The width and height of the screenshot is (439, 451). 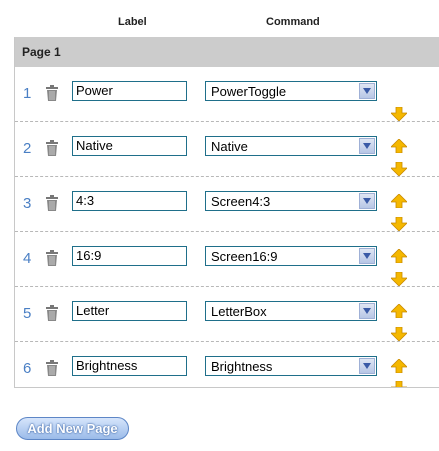 I want to click on command-select-value: Screen16:9, so click(x=244, y=256).